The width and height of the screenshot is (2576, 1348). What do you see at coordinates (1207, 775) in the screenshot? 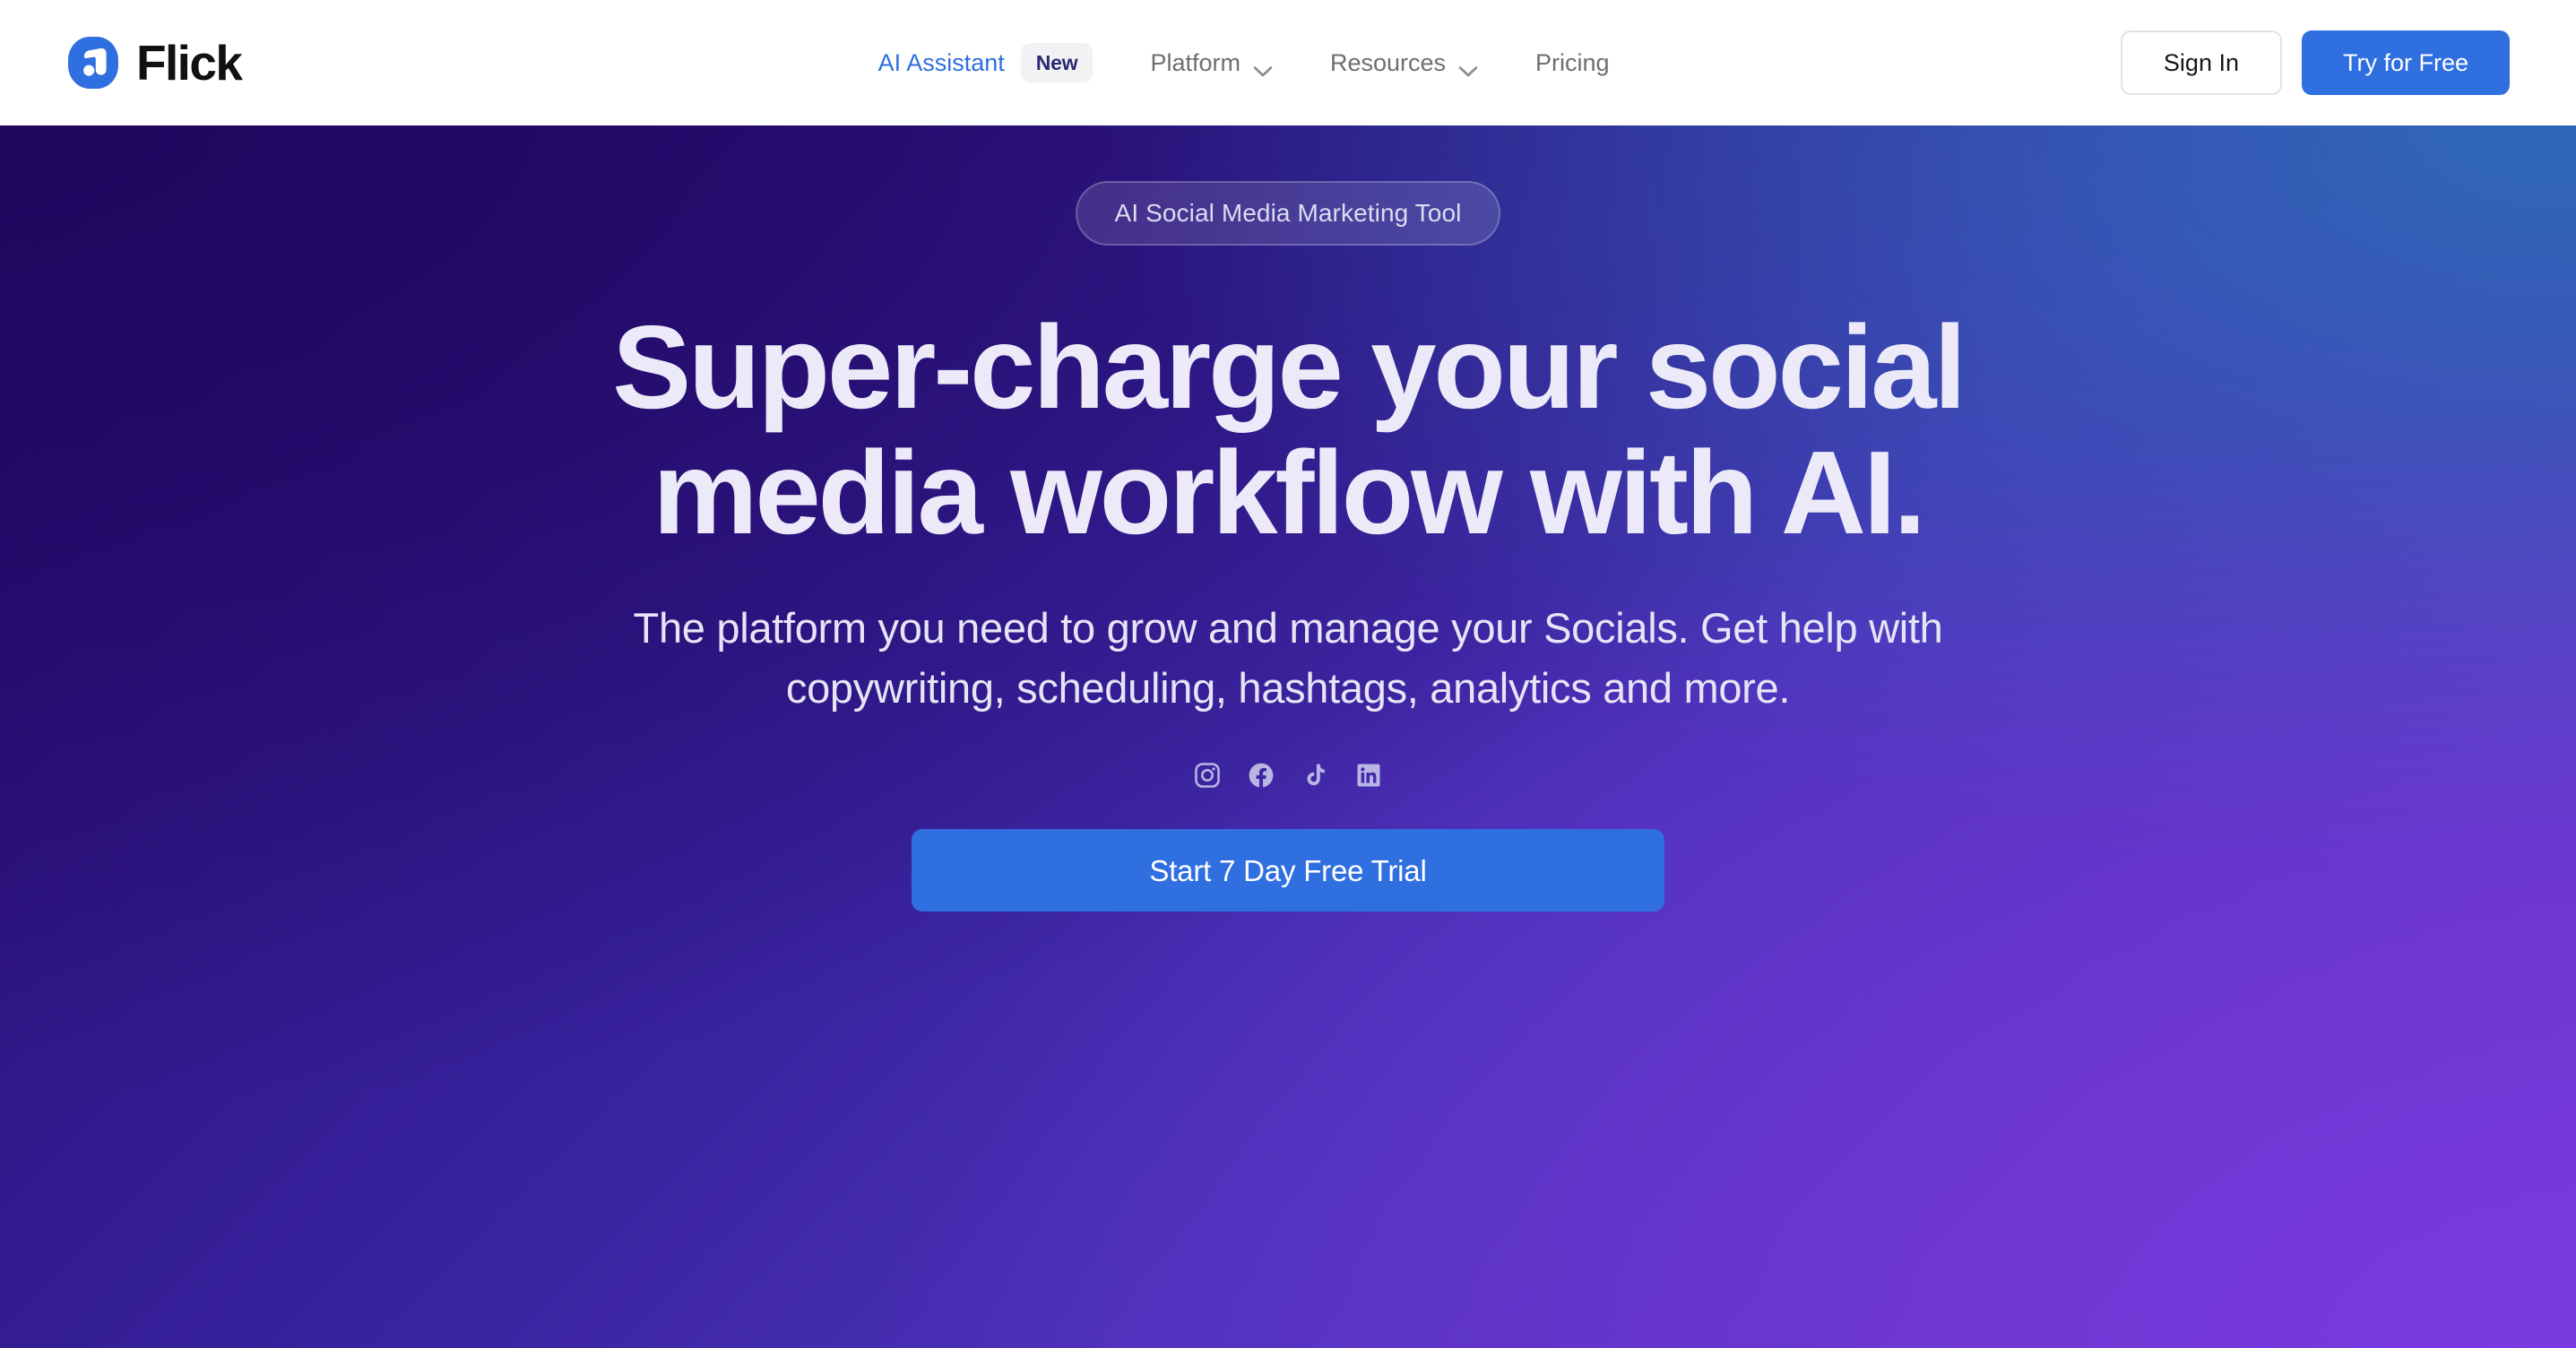
I see `instagram-icon` at bounding box center [1207, 775].